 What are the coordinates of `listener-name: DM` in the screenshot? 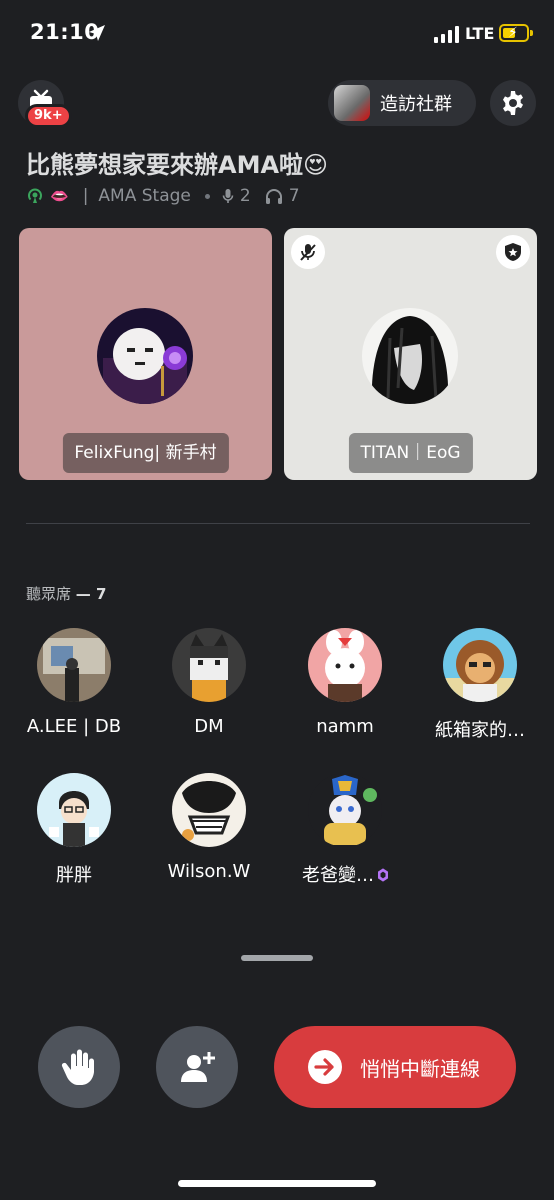 It's located at (209, 726).